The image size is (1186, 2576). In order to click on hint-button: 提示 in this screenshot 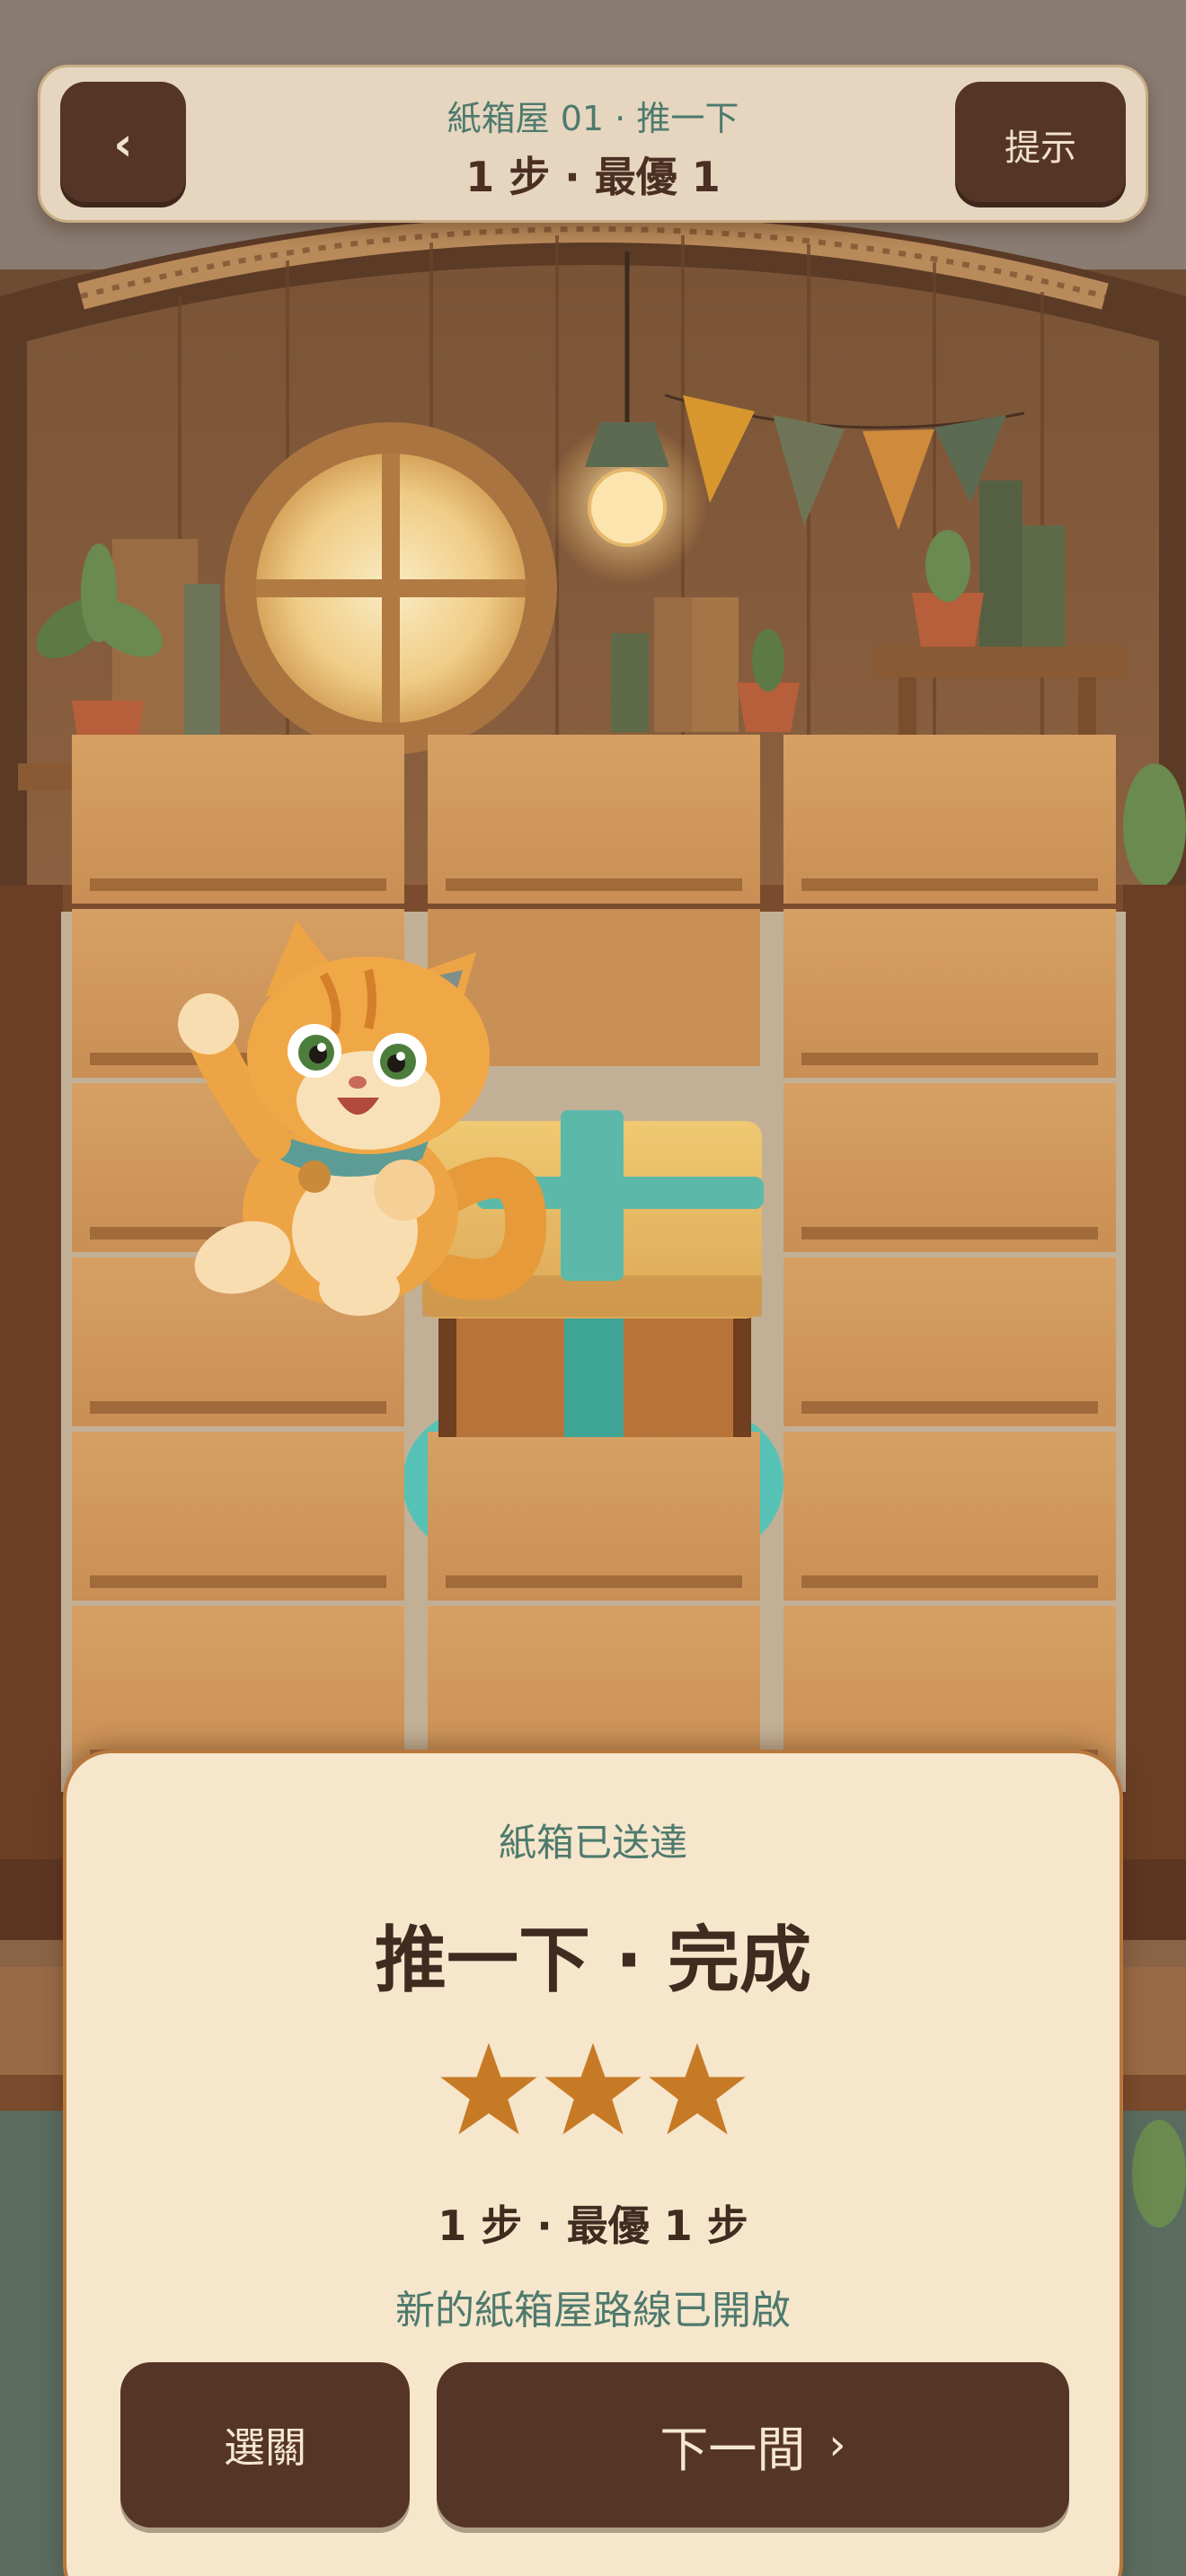, I will do `click(1040, 144)`.